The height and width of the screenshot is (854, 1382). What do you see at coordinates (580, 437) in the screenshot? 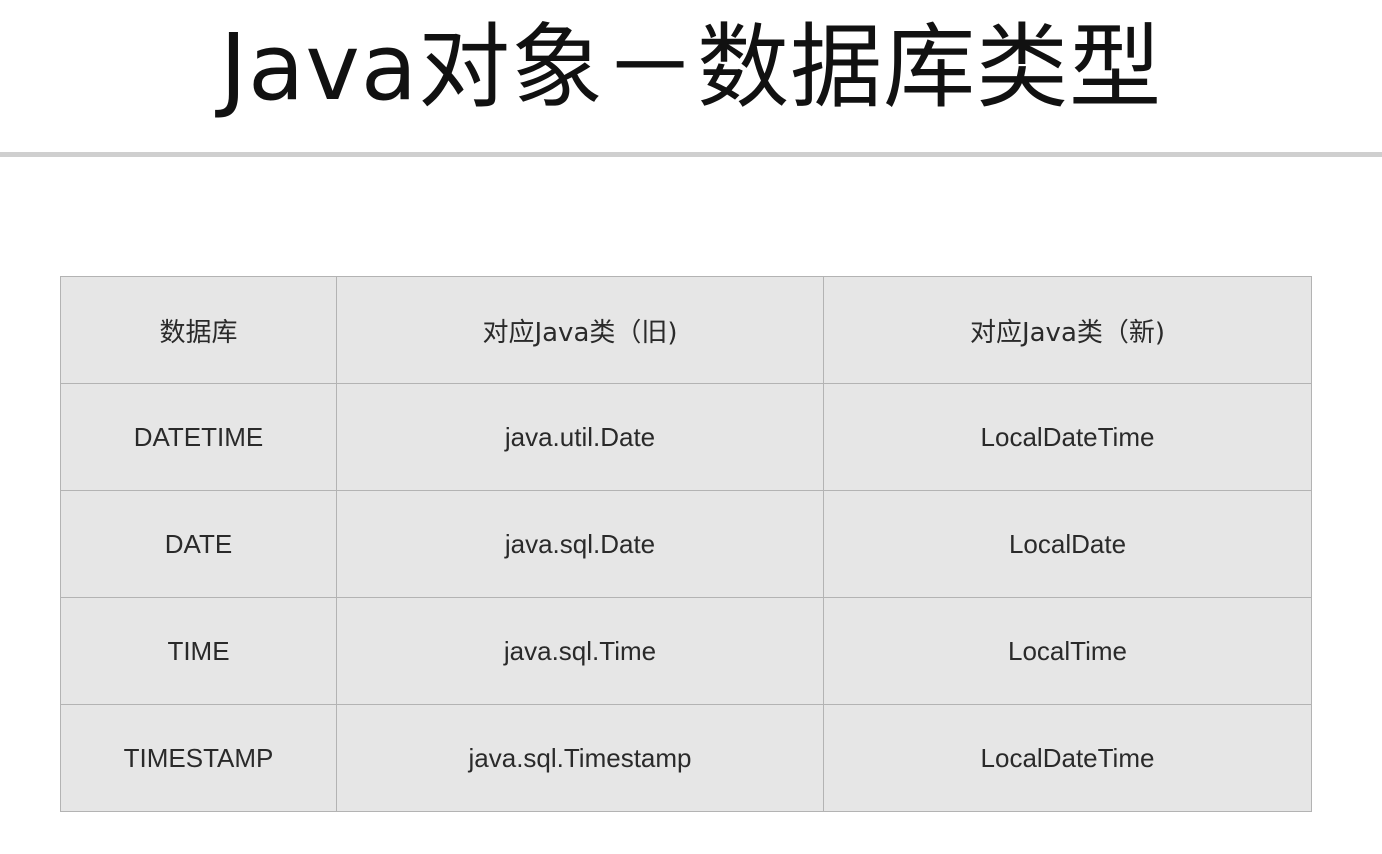
I see `cell-java-class-old: java.util.Date` at bounding box center [580, 437].